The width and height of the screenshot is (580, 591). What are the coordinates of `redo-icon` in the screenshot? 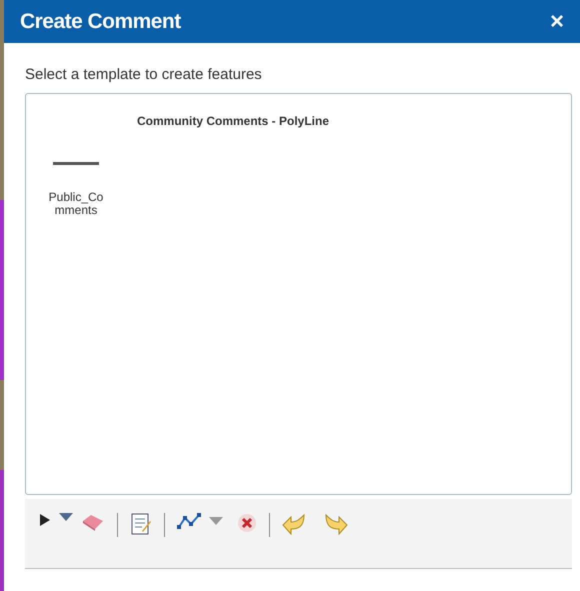 It's located at (336, 523).